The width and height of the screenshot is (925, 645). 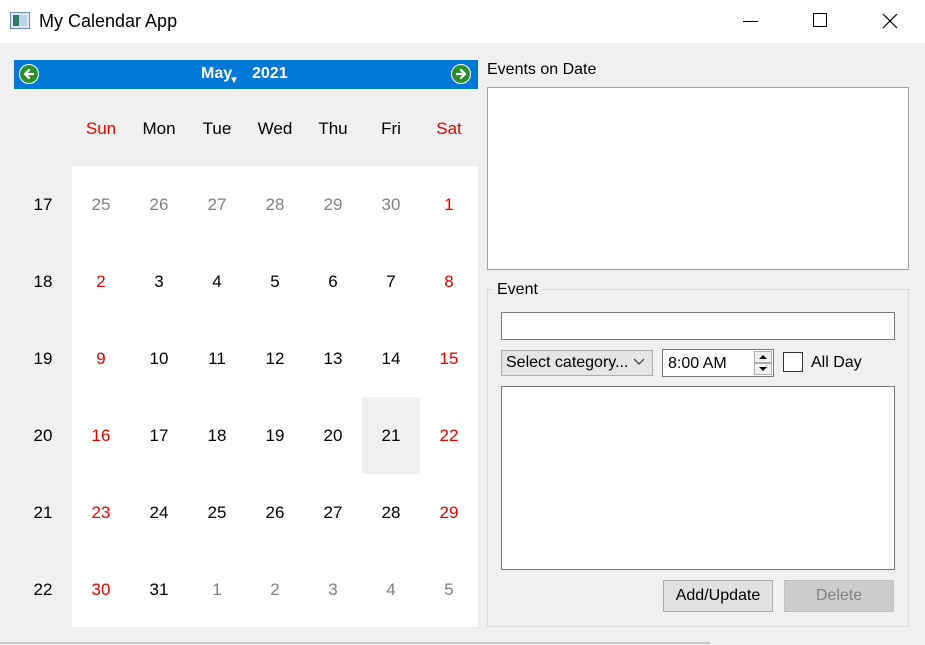 What do you see at coordinates (101, 435) in the screenshot?
I see `day-cell: 16` at bounding box center [101, 435].